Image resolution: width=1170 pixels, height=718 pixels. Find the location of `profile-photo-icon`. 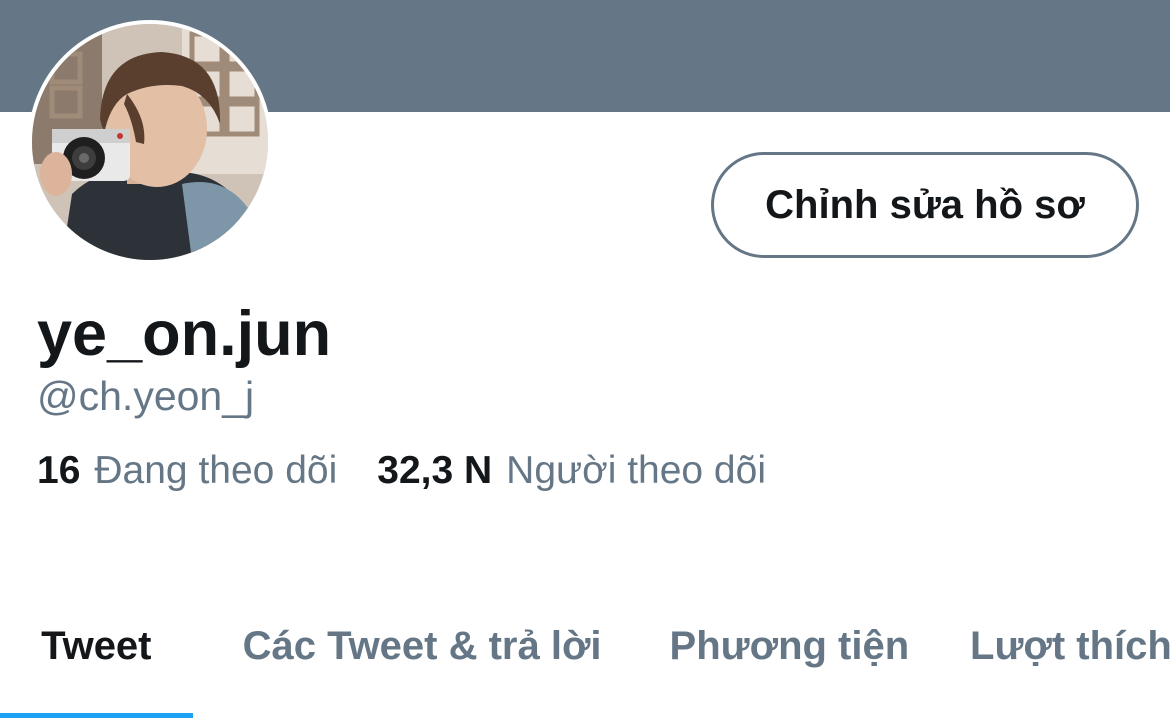

profile-photo-icon is located at coordinates (150, 142).